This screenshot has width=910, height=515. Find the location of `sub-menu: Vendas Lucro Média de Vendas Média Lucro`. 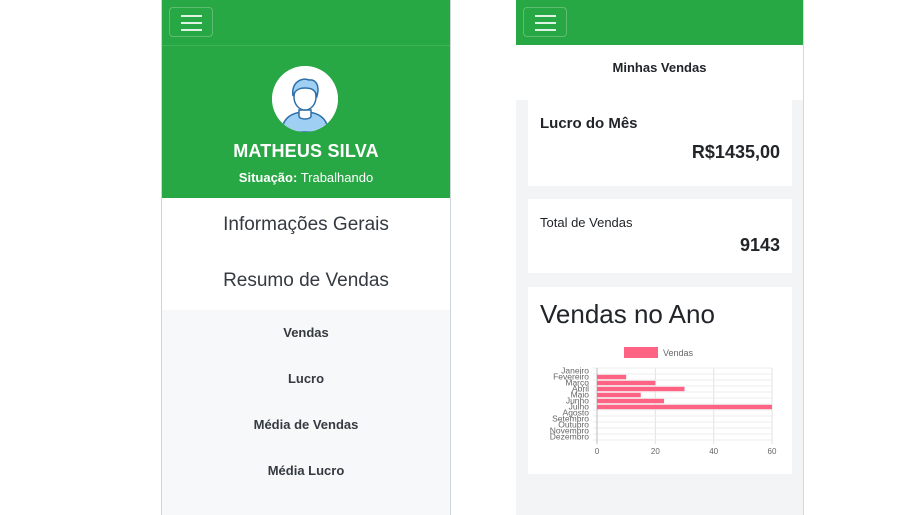

sub-menu: Vendas Lucro Média de Vendas Média Lucro is located at coordinates (306, 402).